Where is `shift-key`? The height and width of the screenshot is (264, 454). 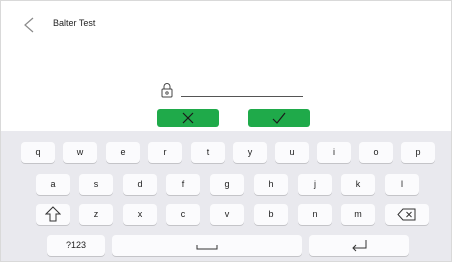 shift-key is located at coordinates (53, 214).